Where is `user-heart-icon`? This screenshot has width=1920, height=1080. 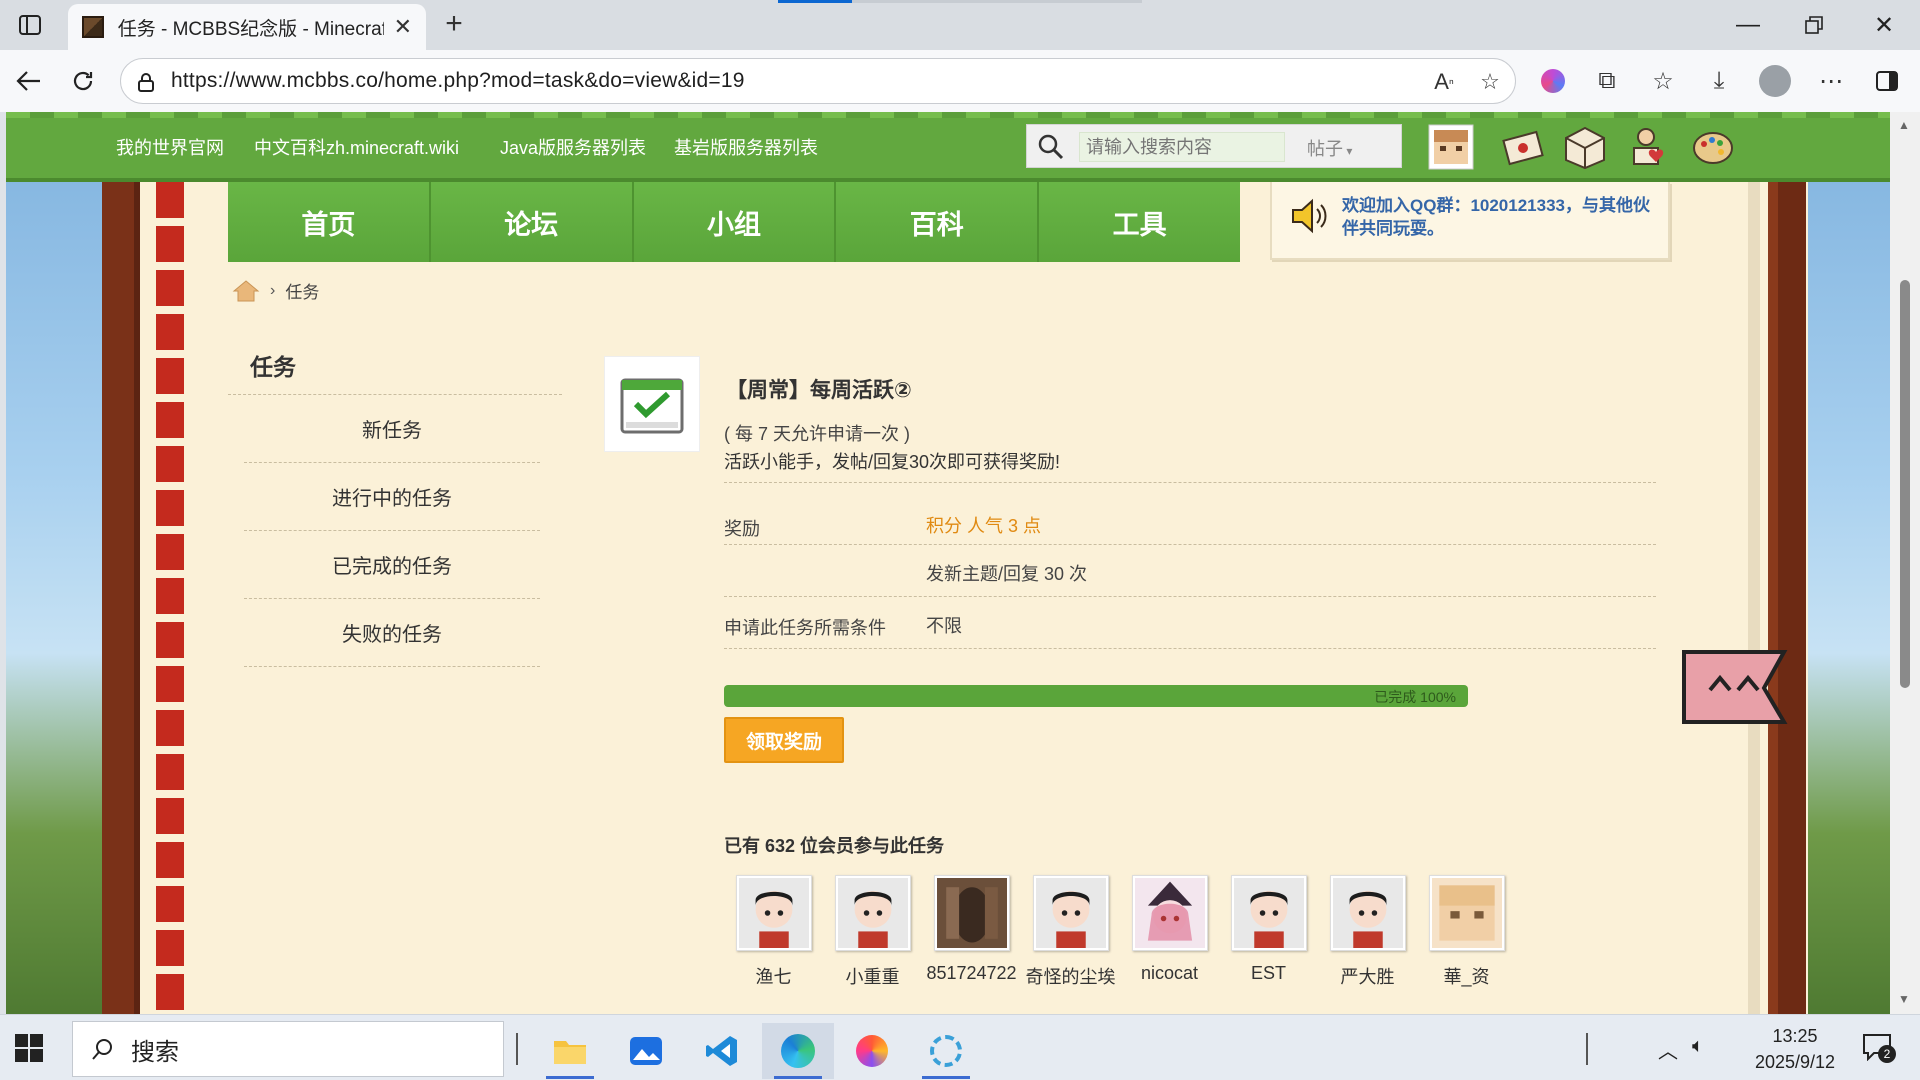
user-heart-icon is located at coordinates (1649, 147).